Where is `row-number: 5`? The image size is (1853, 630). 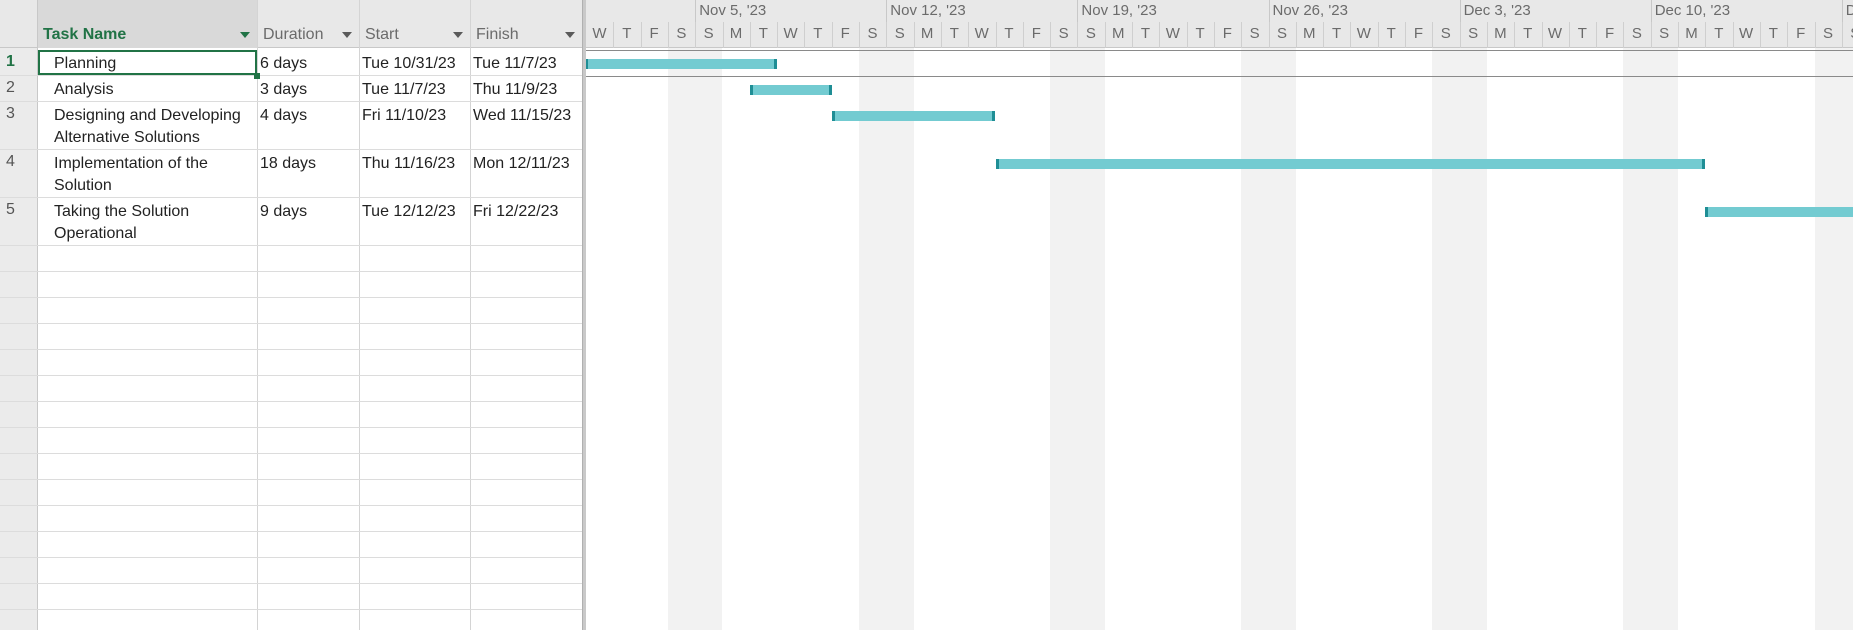 row-number: 5 is located at coordinates (19, 221).